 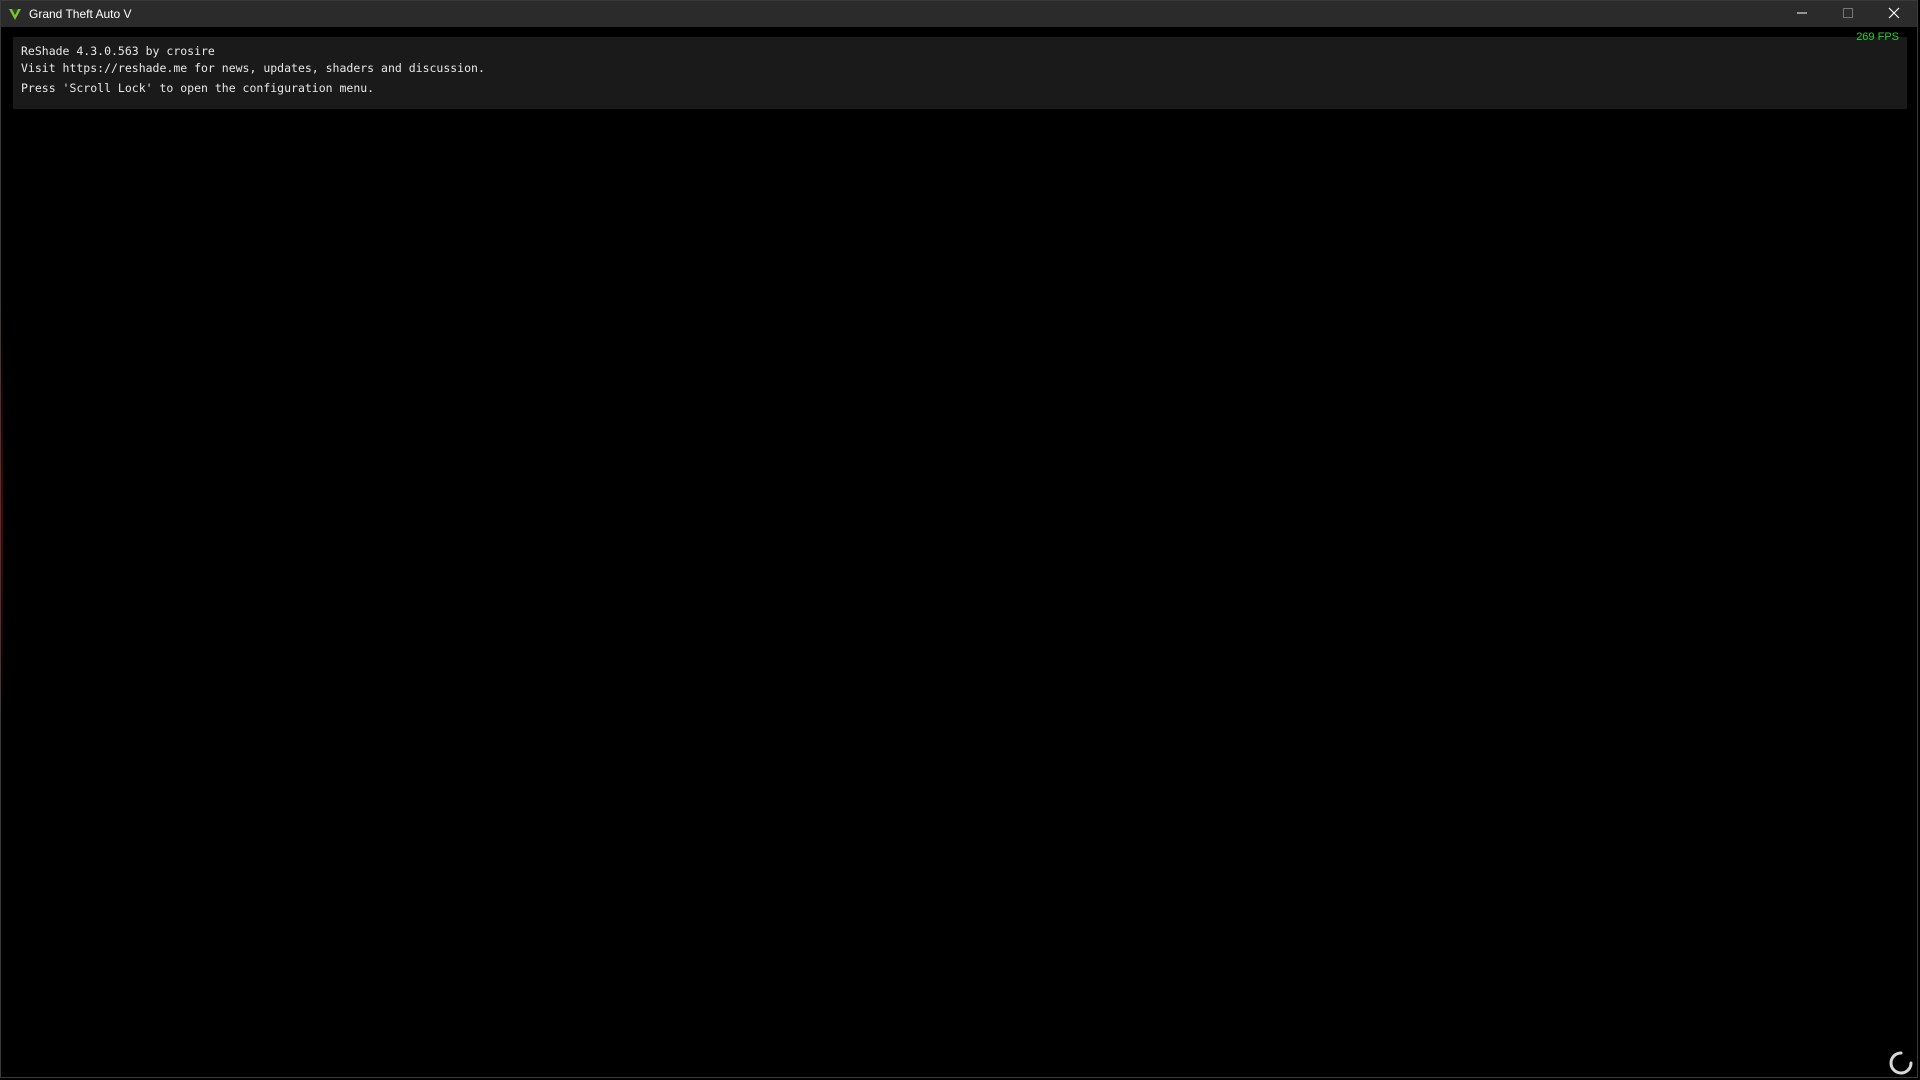 I want to click on minimize-button, so click(x=1802, y=14).